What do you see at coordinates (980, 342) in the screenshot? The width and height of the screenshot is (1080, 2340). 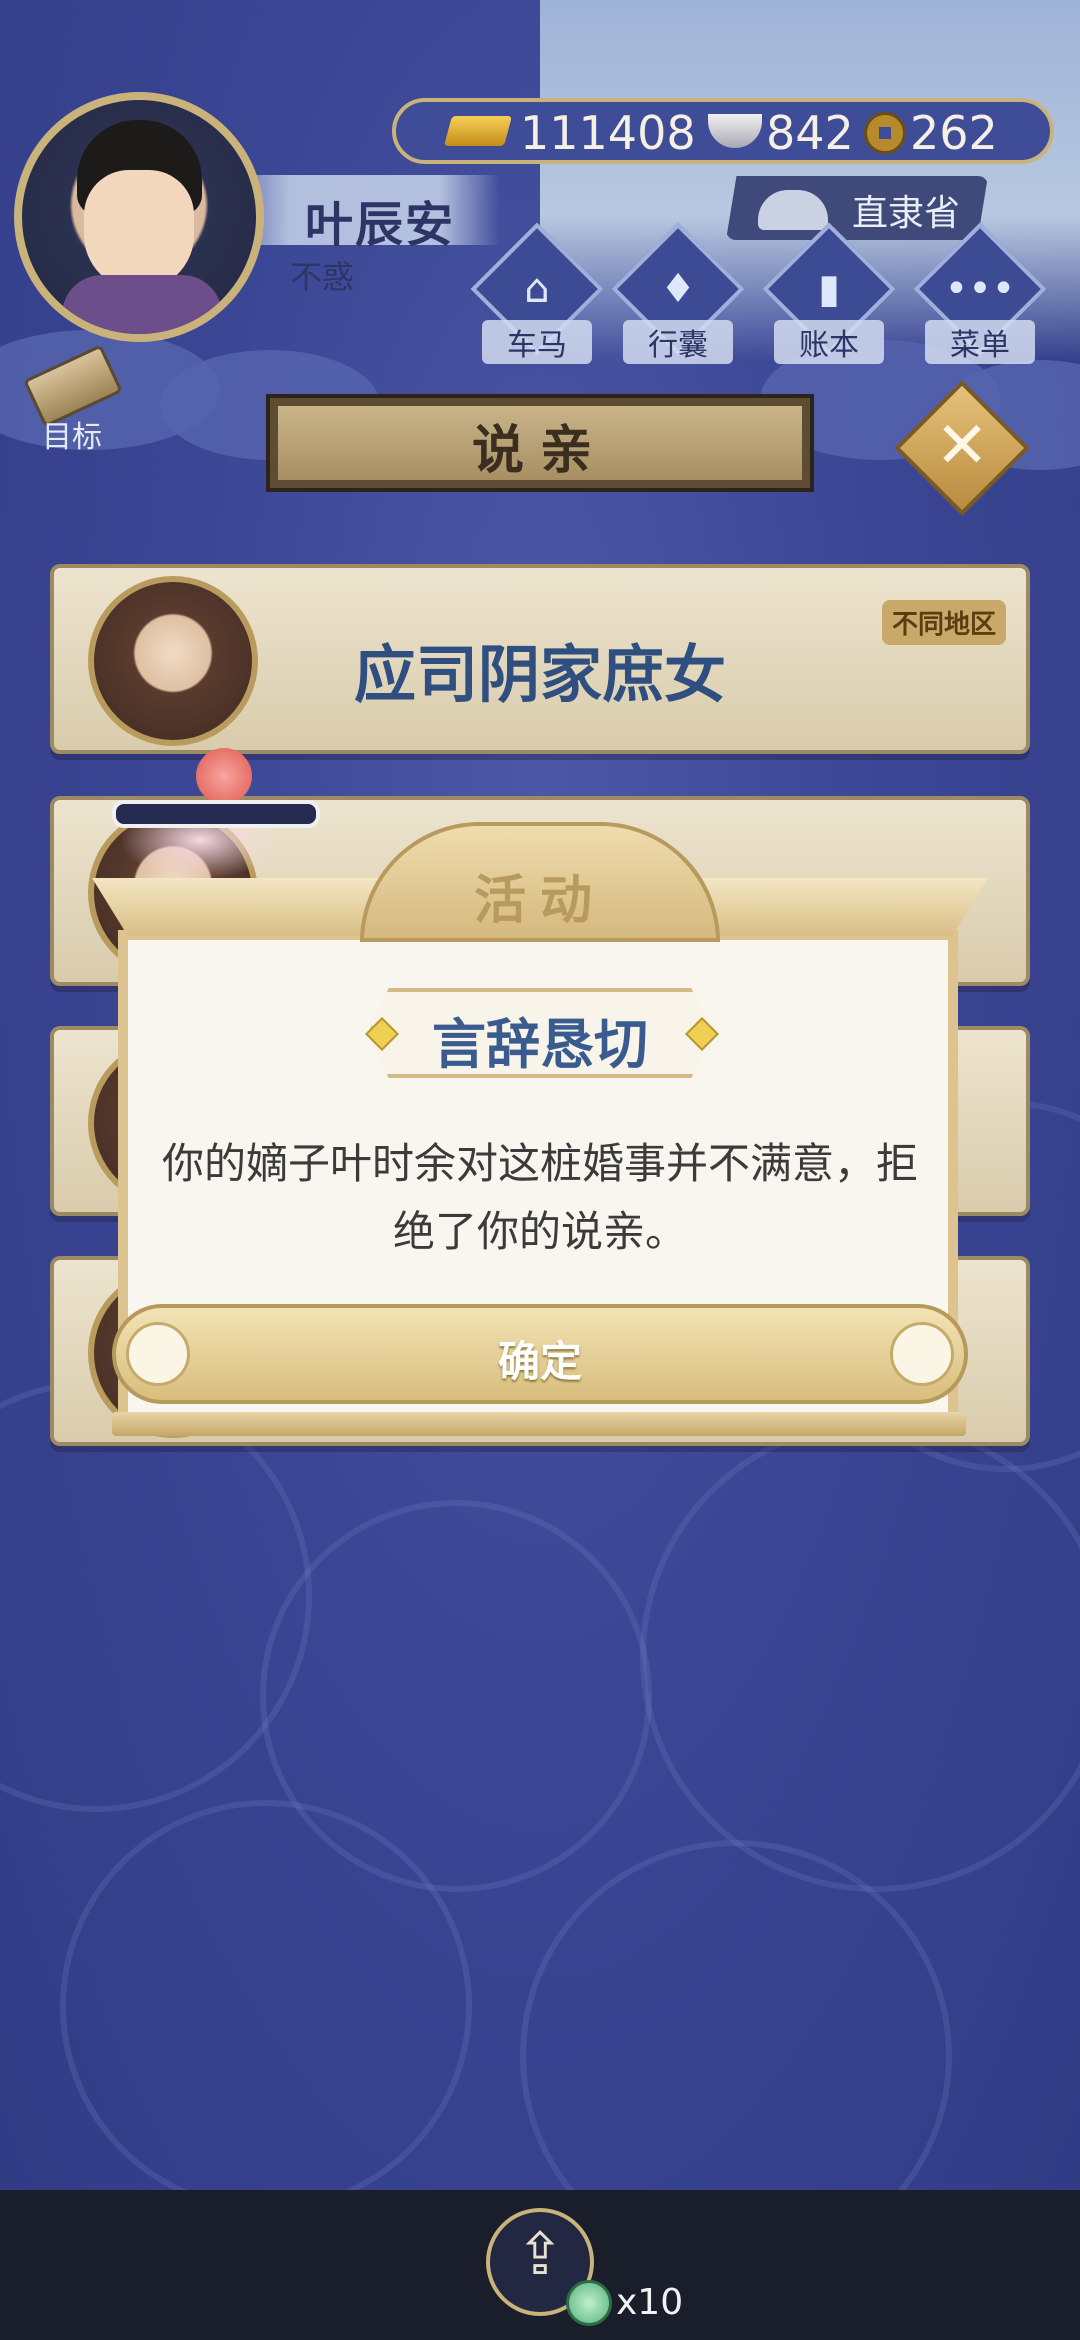 I see `nav-menu-label: 菜单` at bounding box center [980, 342].